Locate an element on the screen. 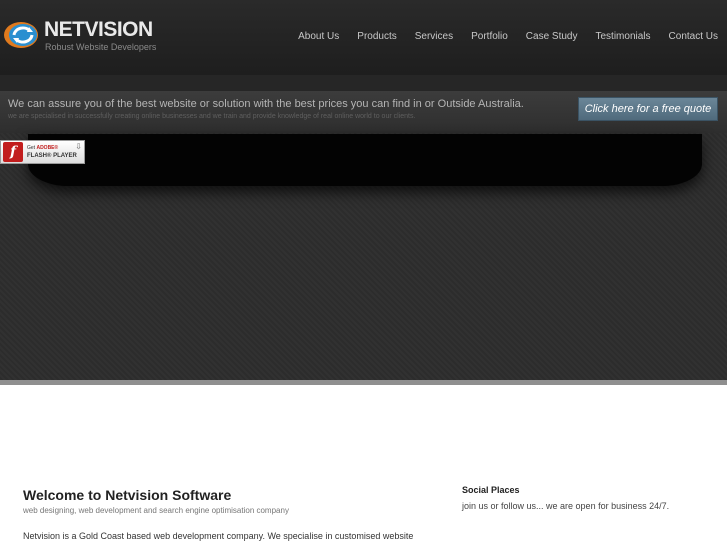 This screenshot has height=545, width=727. banner-bottom-border is located at coordinates (363, 382).